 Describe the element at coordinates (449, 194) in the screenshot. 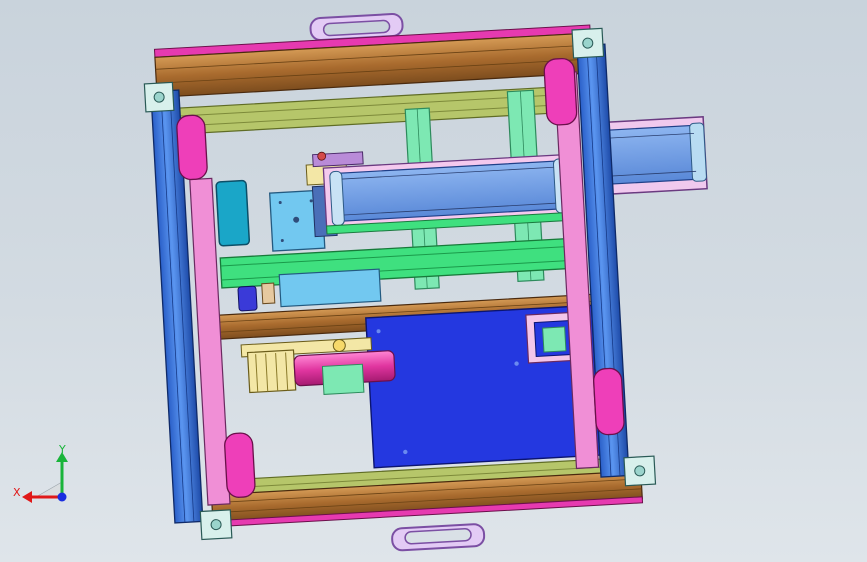

I see `main-conveyor` at that location.